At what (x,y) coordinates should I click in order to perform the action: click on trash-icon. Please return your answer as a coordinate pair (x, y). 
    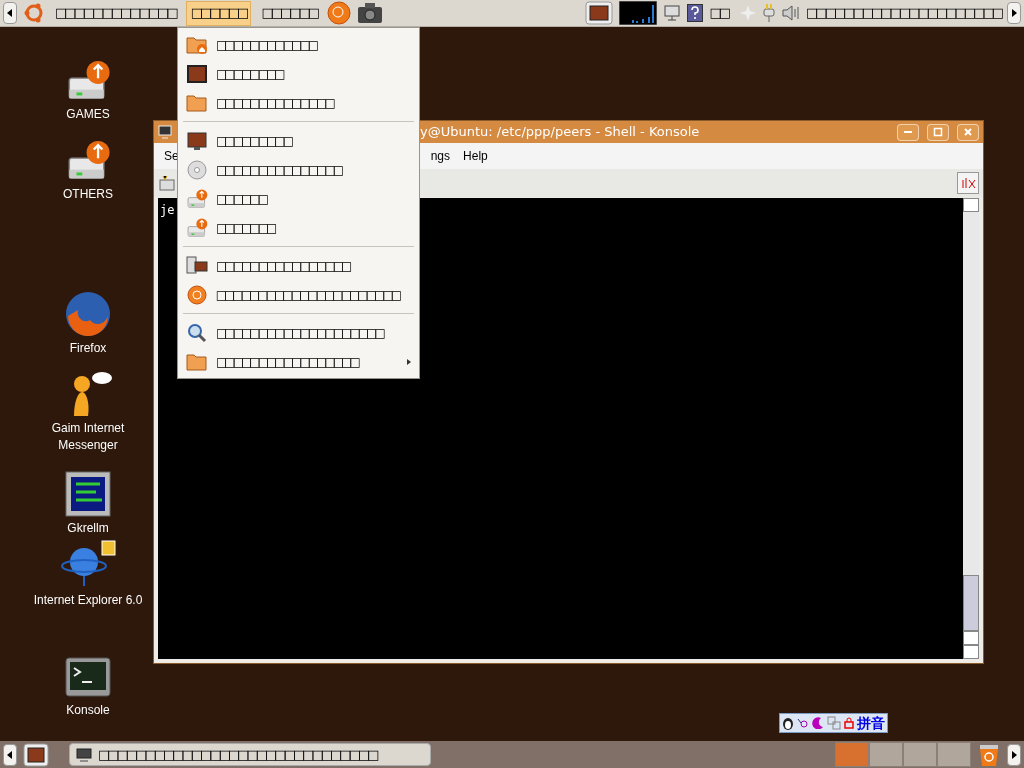
    Looking at the image, I should click on (989, 754).